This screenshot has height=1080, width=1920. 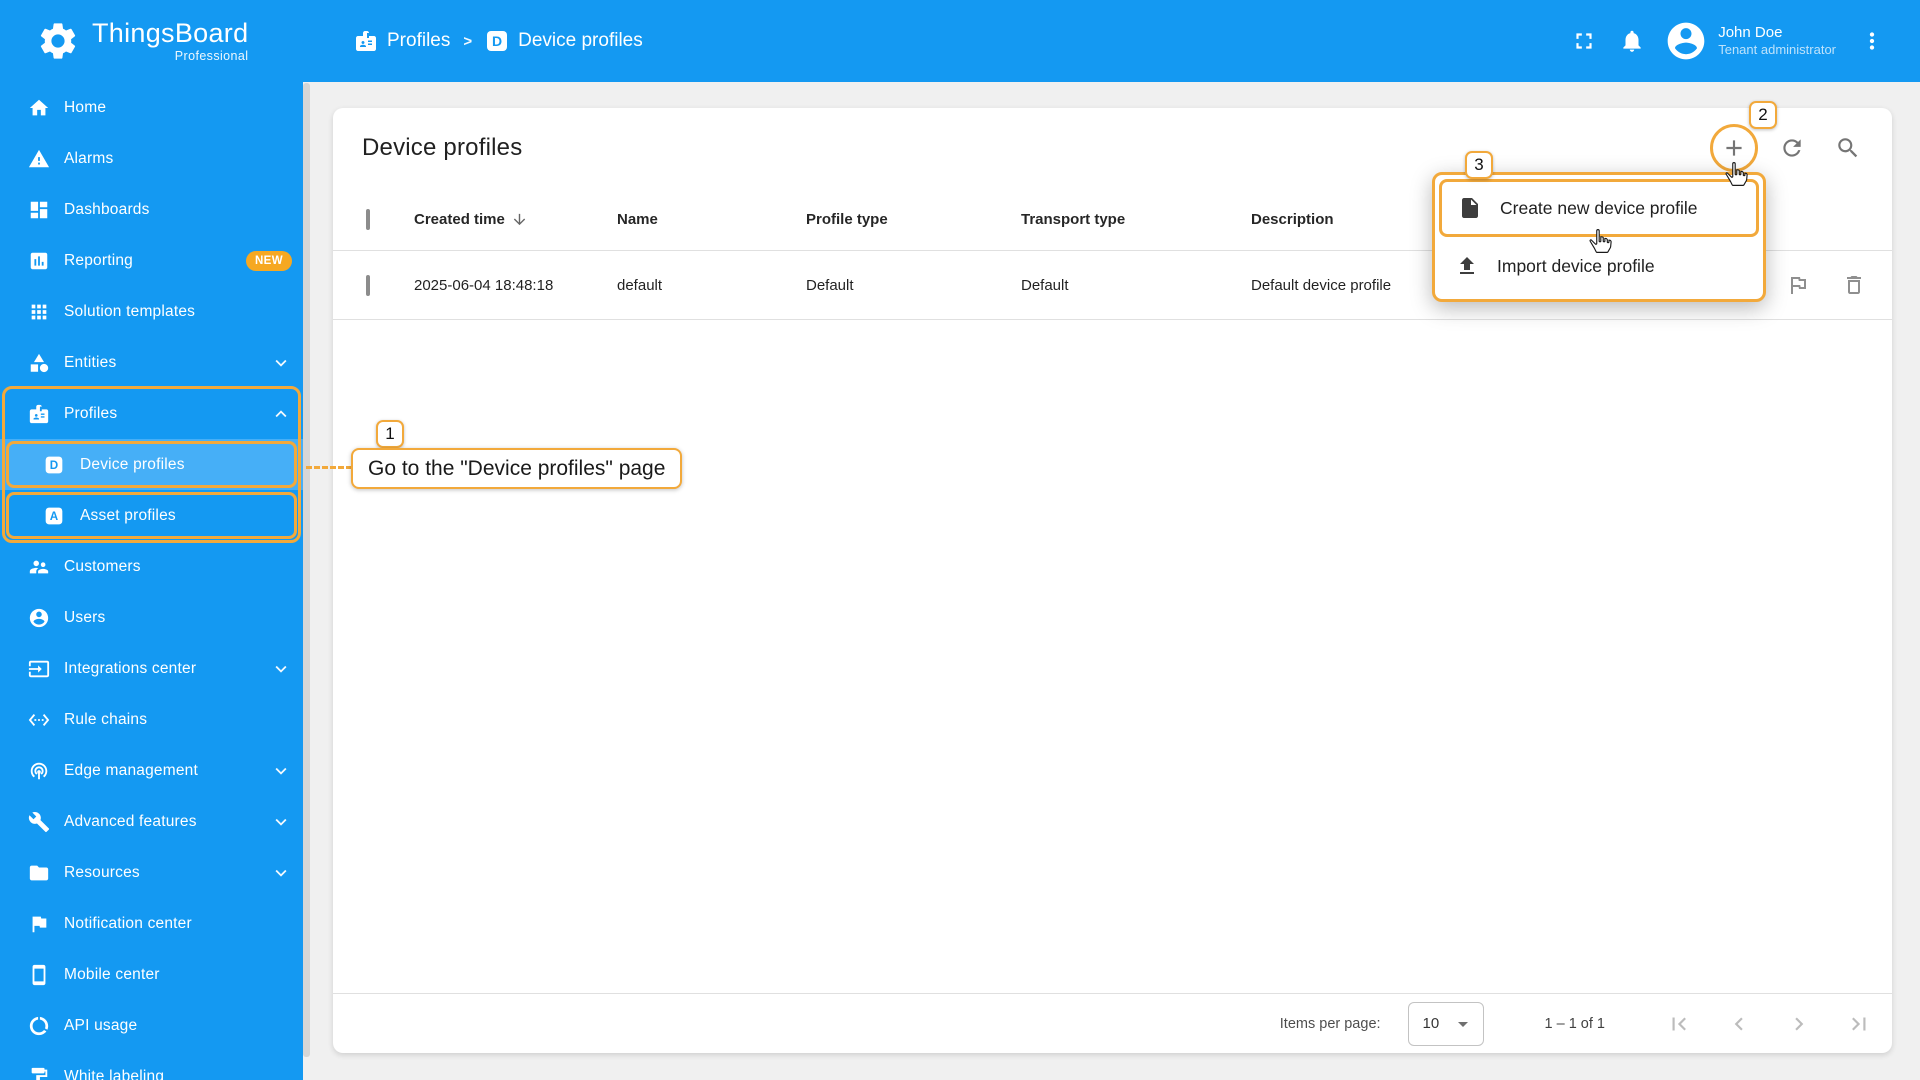 I want to click on menu-item-label: Create new device profile, so click(x=1599, y=207).